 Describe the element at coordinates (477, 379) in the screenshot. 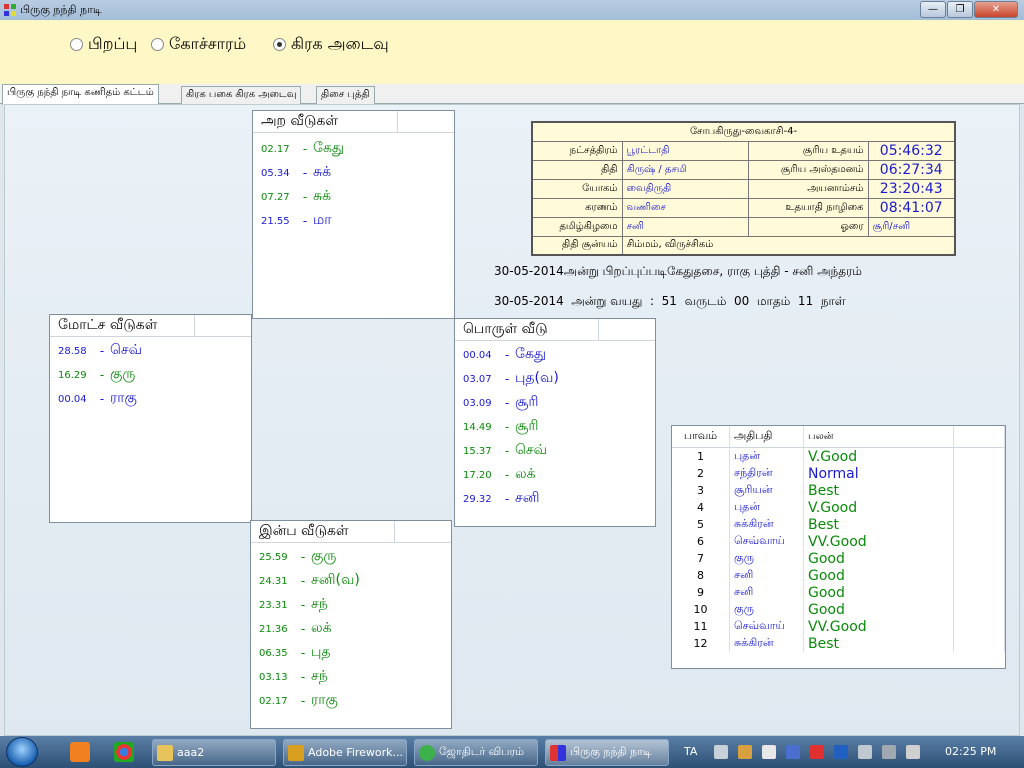

I see `degree: 03.07` at that location.